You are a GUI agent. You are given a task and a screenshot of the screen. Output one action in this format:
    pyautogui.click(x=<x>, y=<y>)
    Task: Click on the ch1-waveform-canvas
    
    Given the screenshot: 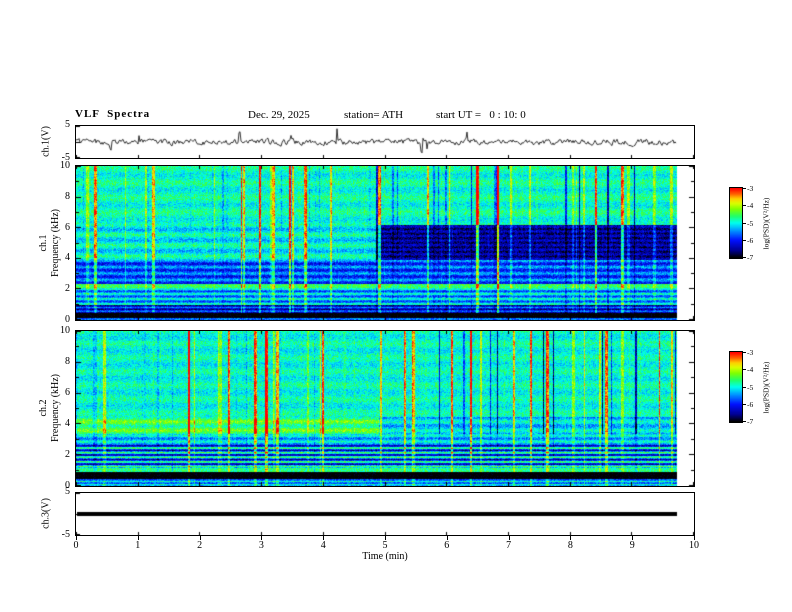 What is the action you would take?
    pyautogui.click(x=385, y=142)
    